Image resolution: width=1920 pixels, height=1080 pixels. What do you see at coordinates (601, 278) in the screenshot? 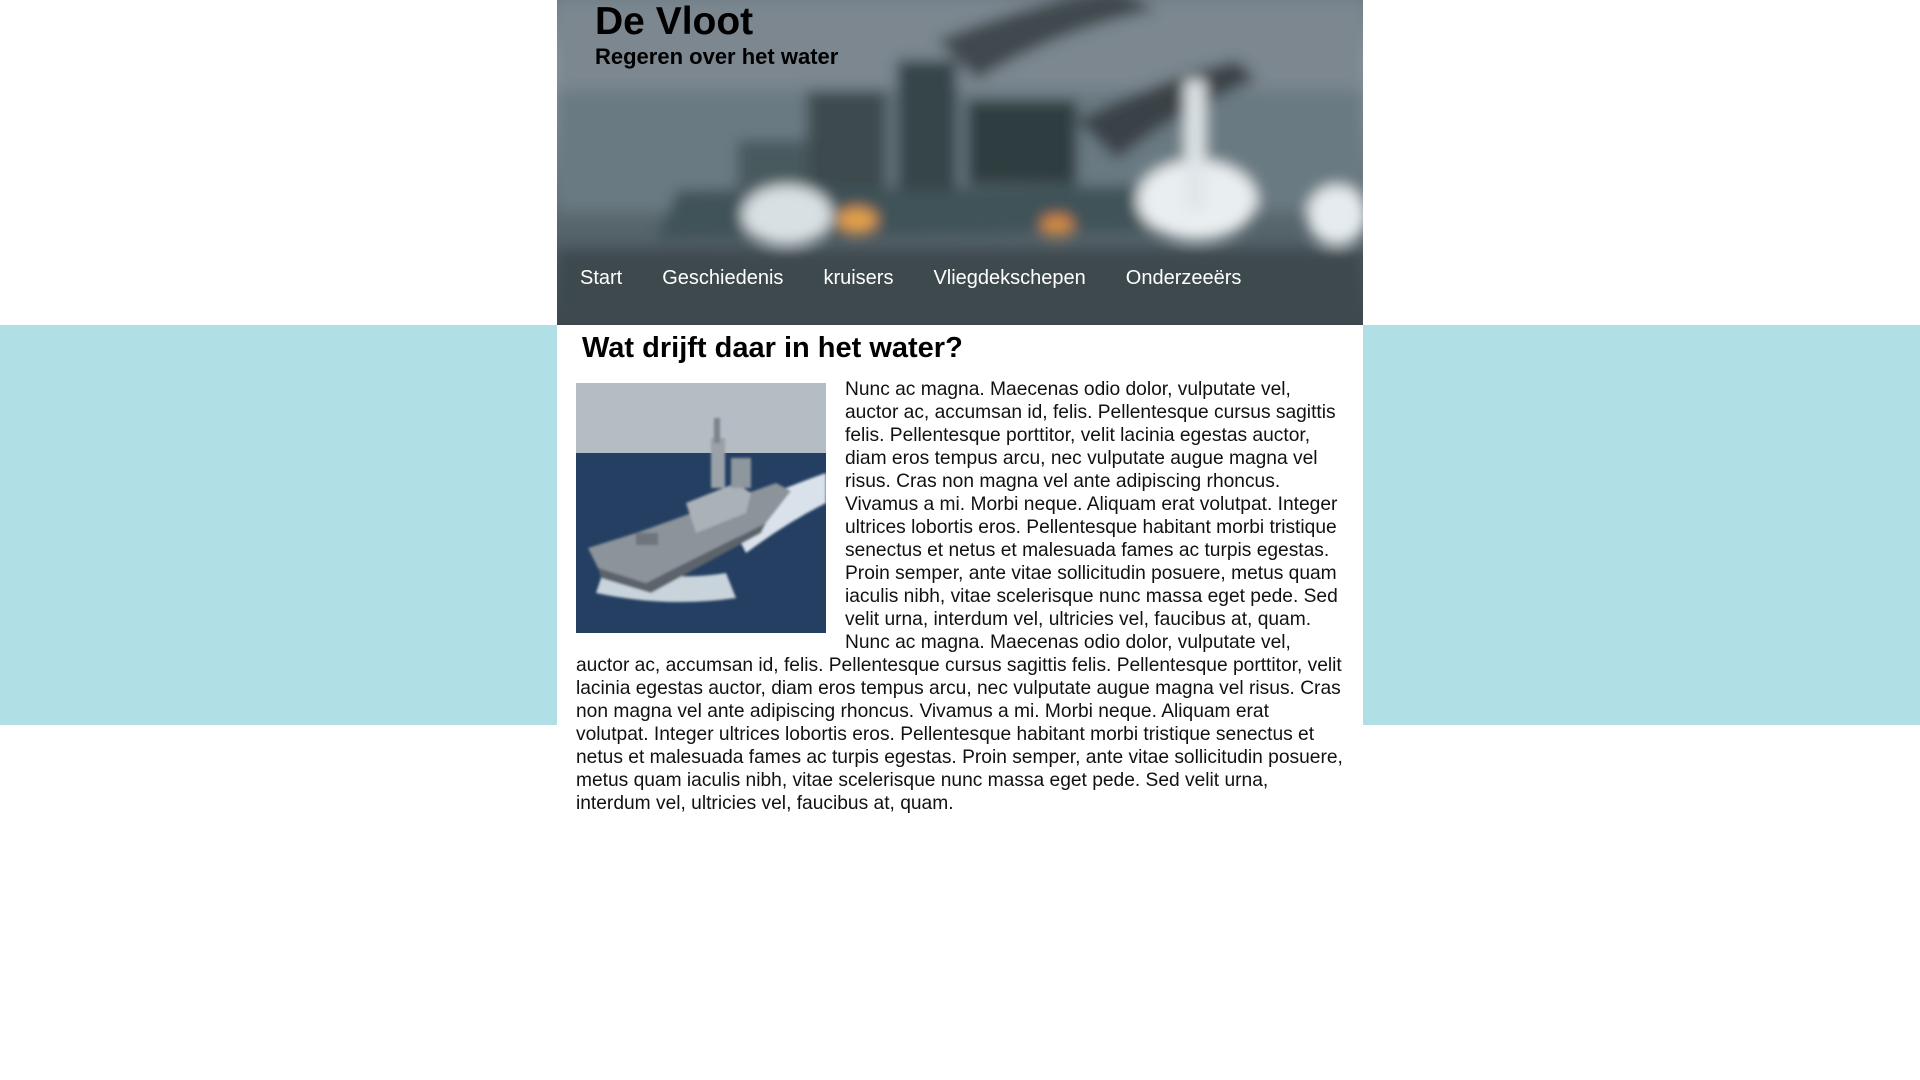
I see `nav-item-start: Start` at bounding box center [601, 278].